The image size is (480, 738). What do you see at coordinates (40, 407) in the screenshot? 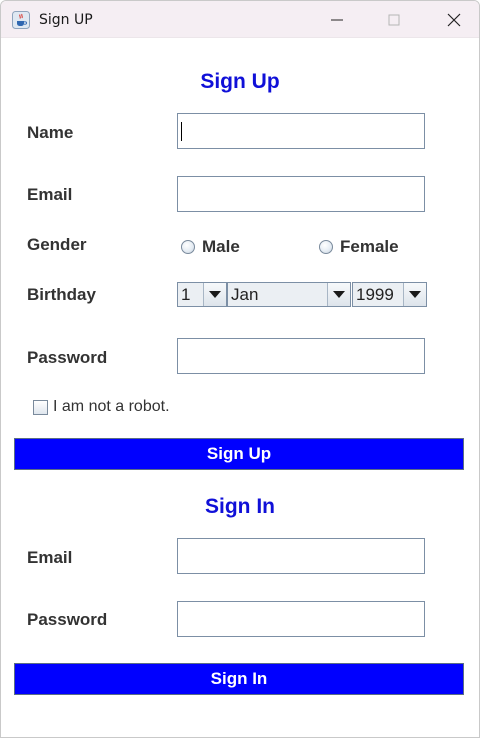
I see `robot-checkbox` at bounding box center [40, 407].